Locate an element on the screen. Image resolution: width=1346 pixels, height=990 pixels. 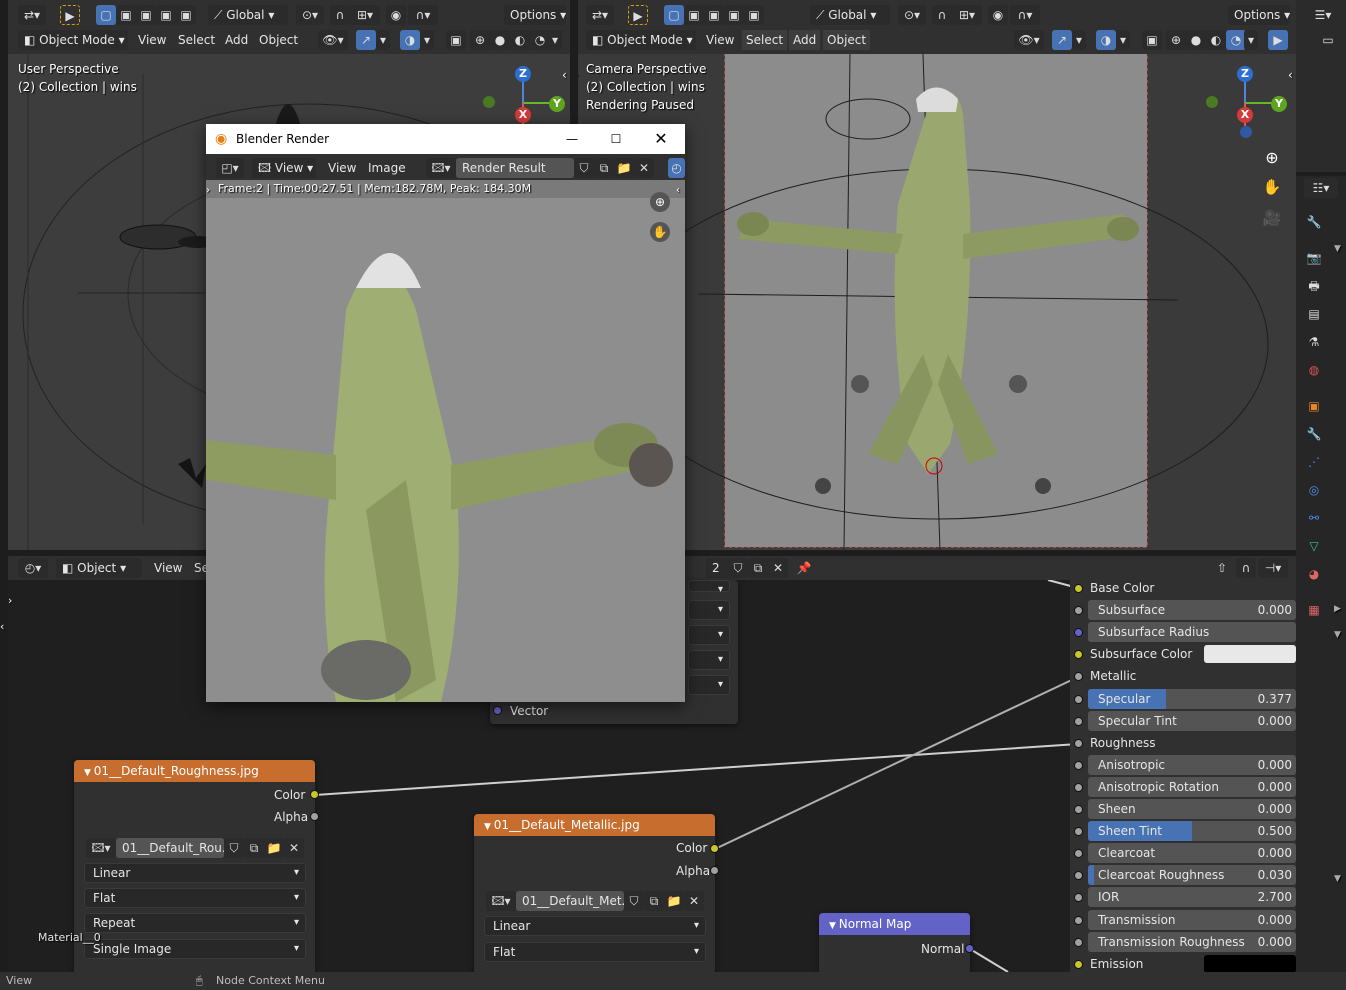
roughness-image-browse-icon: 🖾▾ is located at coordinates (101, 848).